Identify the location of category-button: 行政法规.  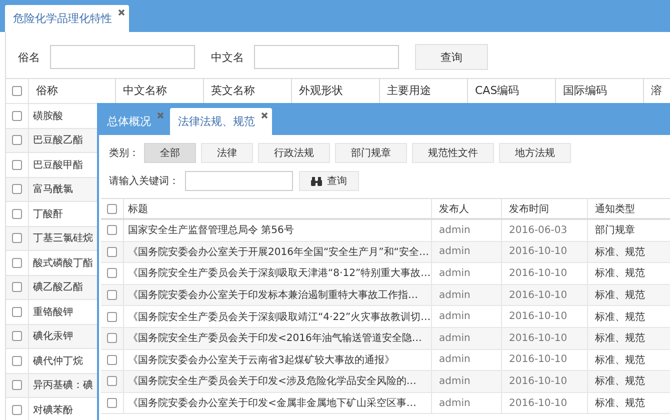
(294, 153).